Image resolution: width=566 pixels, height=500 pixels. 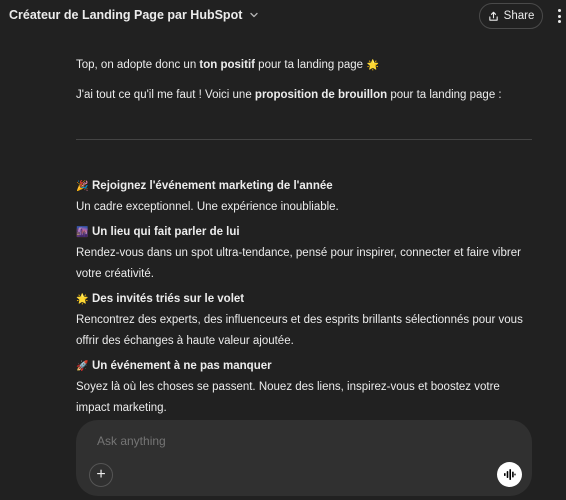 I want to click on share-label: Share, so click(x=519, y=16).